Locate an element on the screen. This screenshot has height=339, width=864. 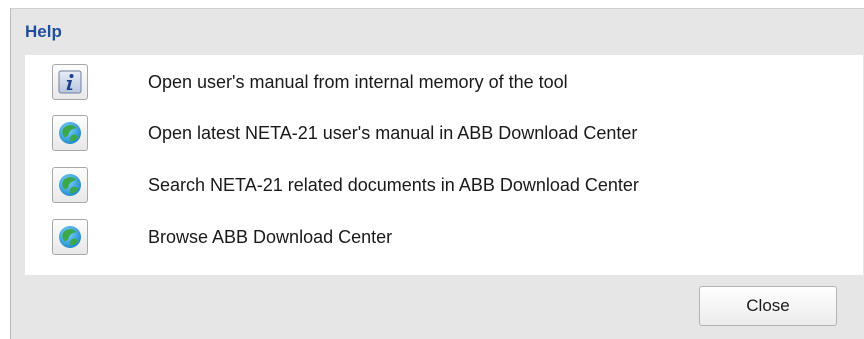
browse-download-center-link: Browse ABB Download Center is located at coordinates (270, 237).